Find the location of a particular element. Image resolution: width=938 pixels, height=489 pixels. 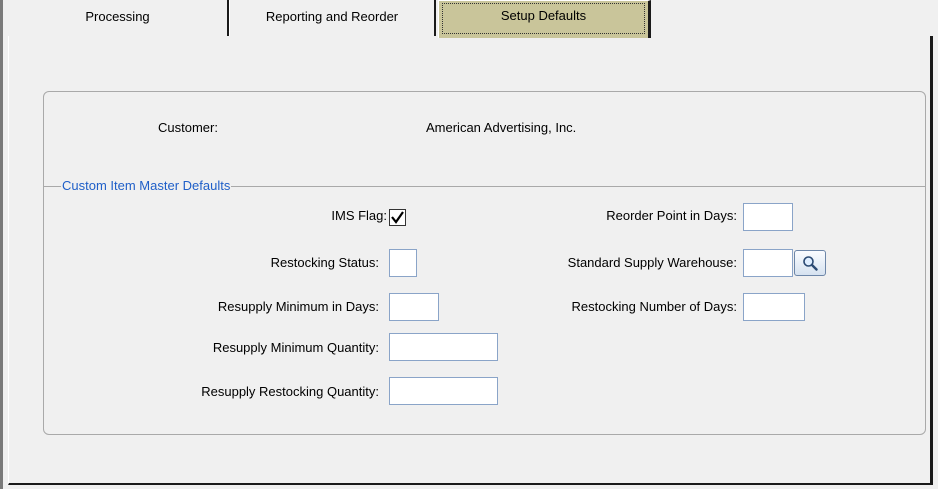

resupply-restock-qty-label: Resupply Restocking Quantity: is located at coordinates (290, 391).